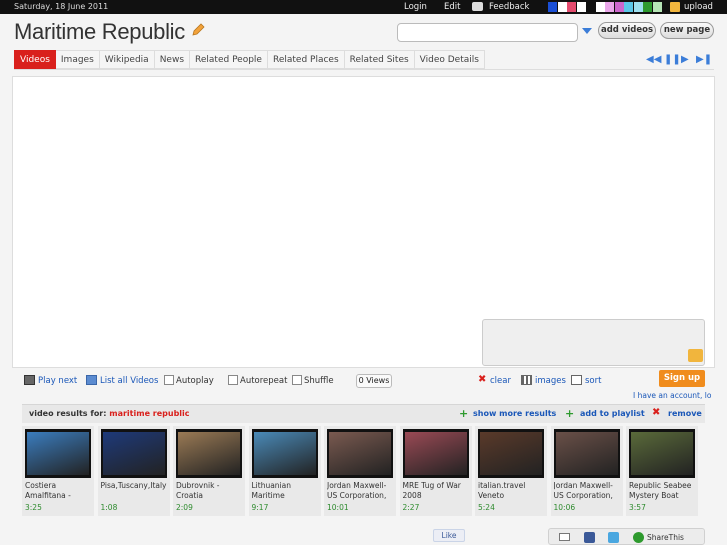  I want to click on video-title: Dubrovnik - Croatia, so click(210, 491).